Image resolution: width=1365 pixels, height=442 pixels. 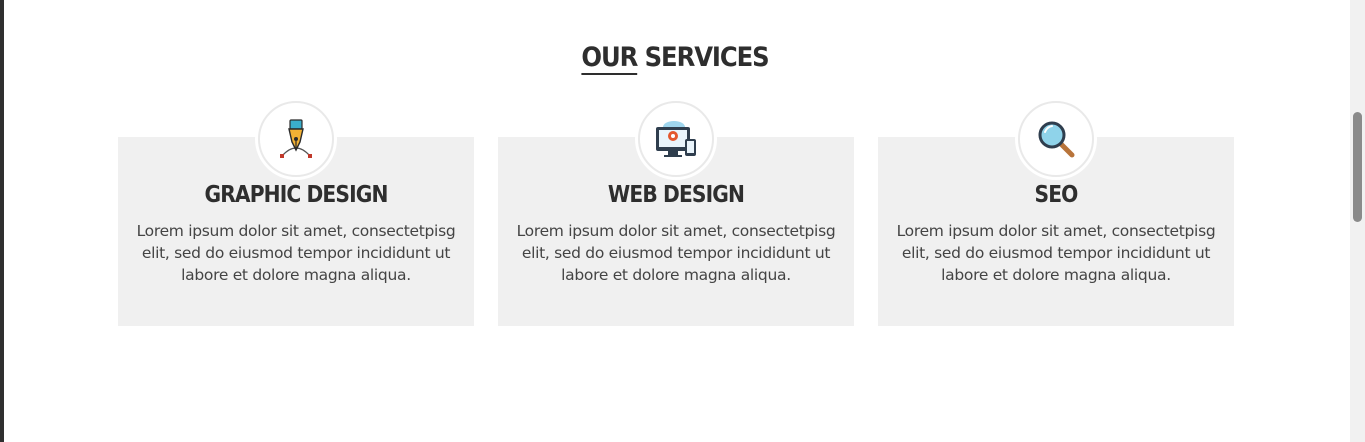 I want to click on pen-tool-icon, so click(x=296, y=138).